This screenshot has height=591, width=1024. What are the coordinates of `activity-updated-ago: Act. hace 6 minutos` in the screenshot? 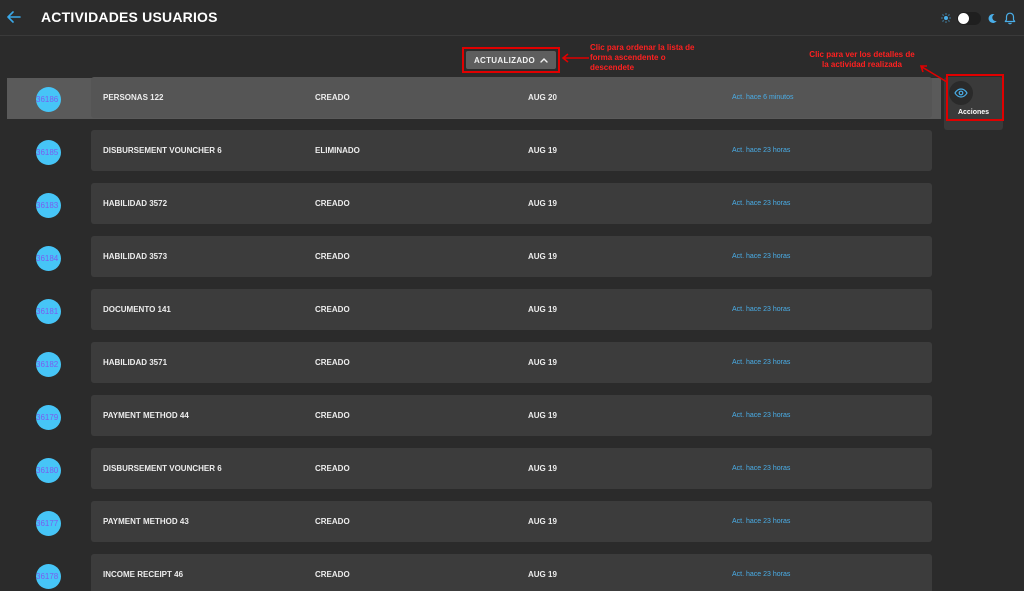 It's located at (763, 97).